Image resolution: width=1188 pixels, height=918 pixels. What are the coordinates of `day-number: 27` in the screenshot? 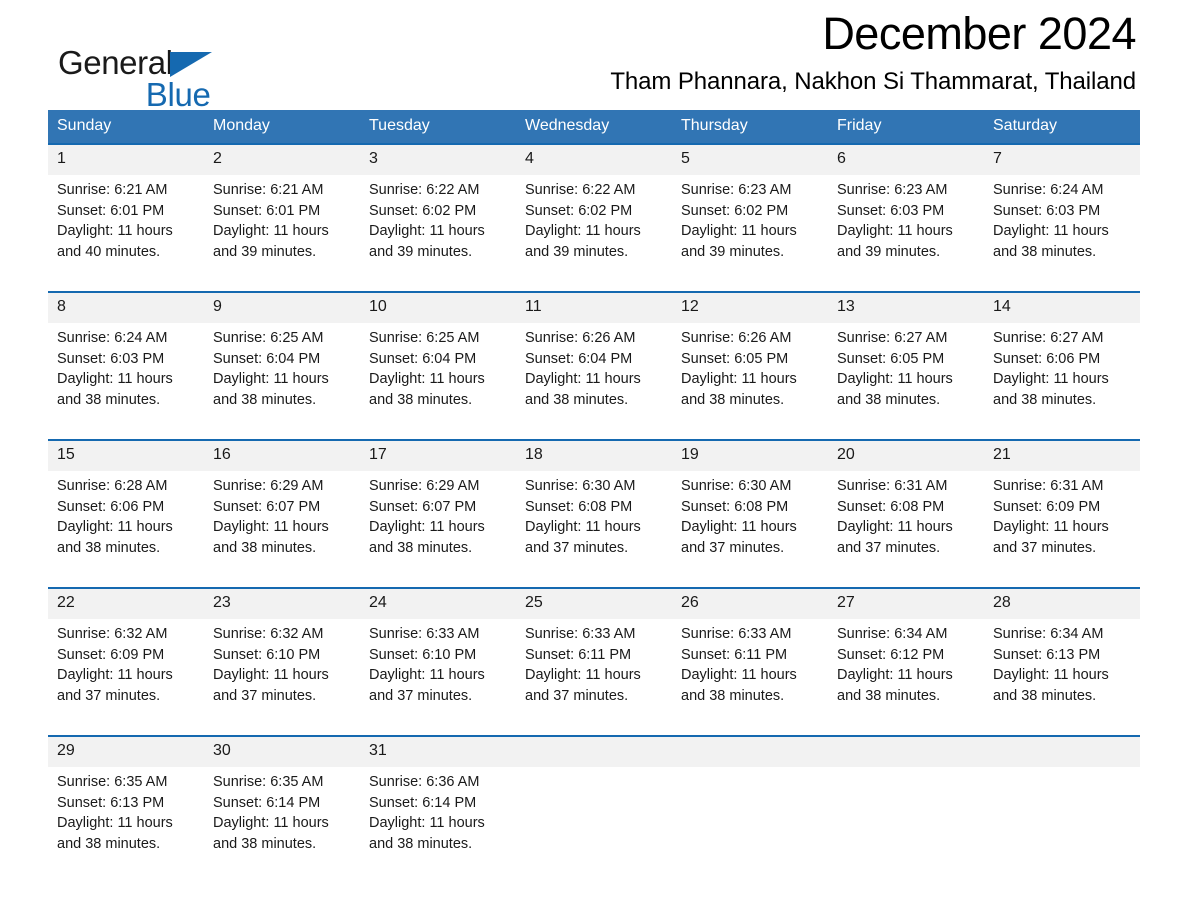 It's located at (906, 603).